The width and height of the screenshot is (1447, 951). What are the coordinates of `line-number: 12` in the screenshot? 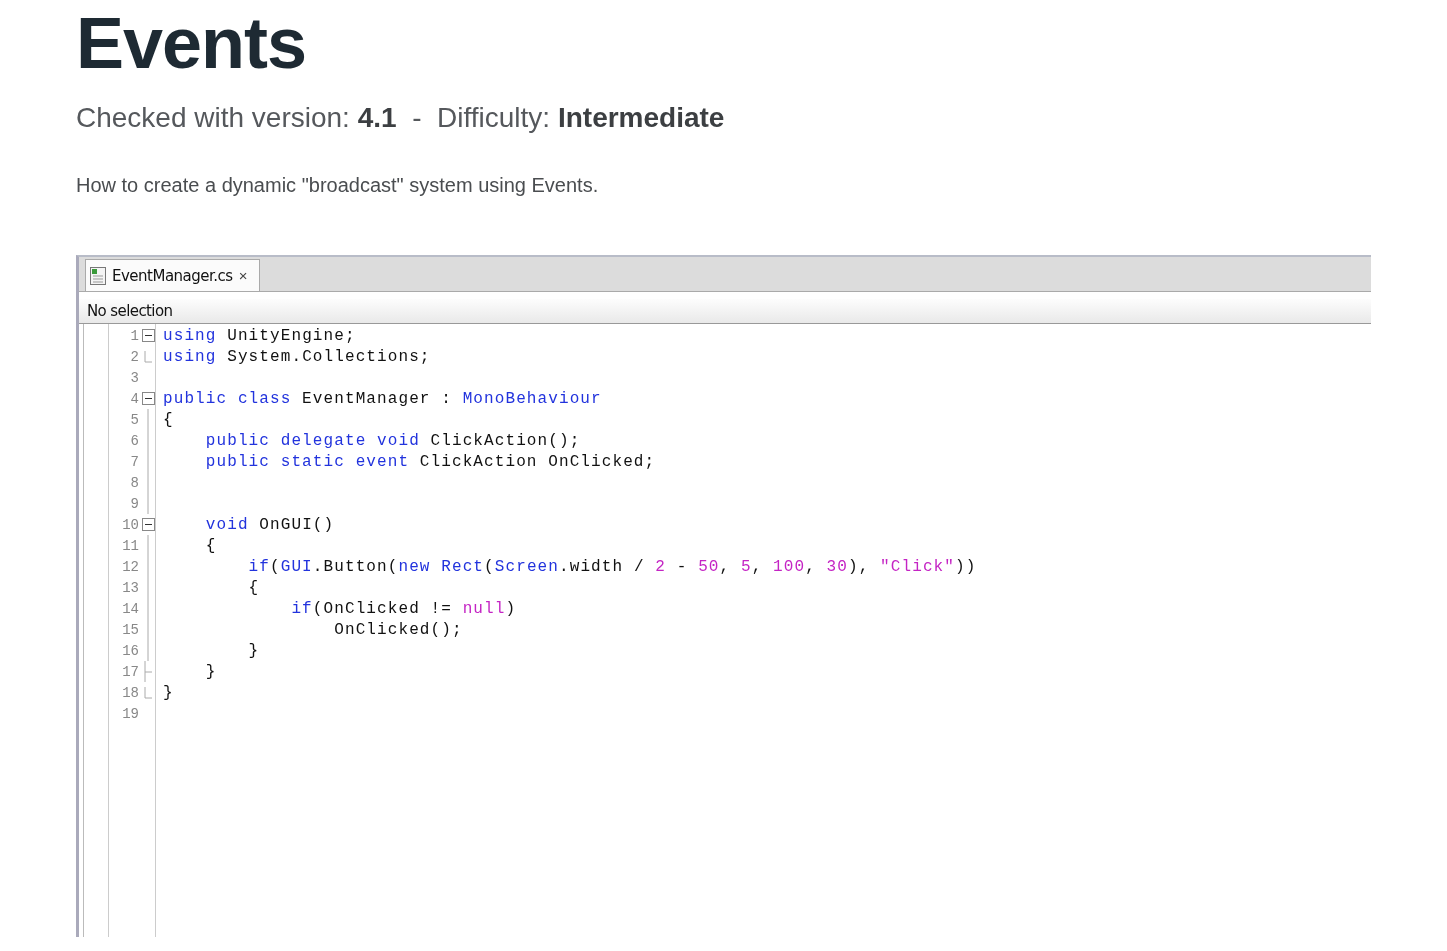 It's located at (130, 566).